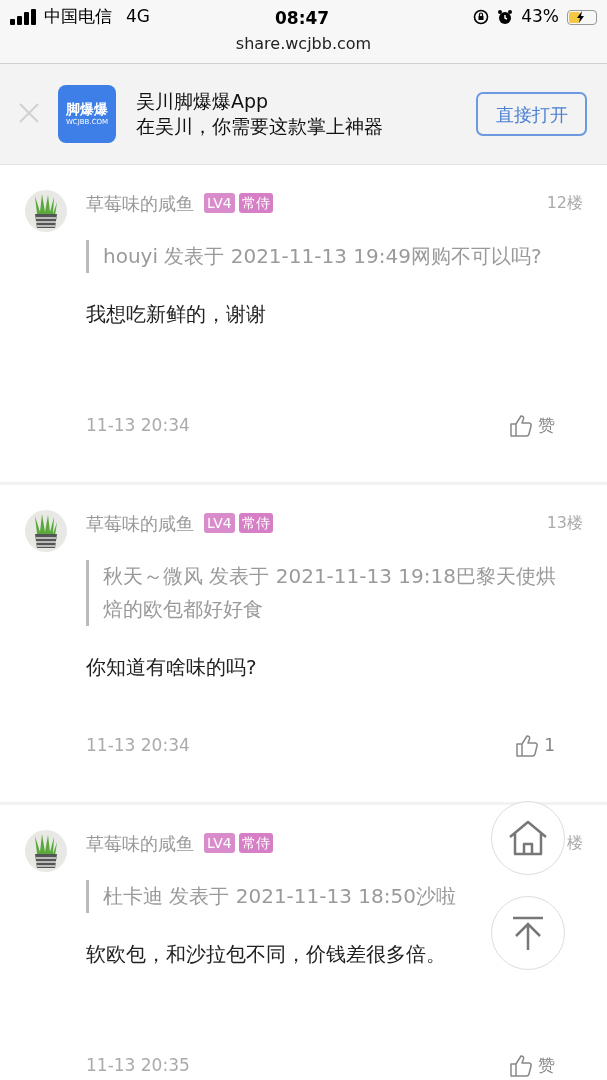 Image resolution: width=607 pixels, height=1080 pixels. Describe the element at coordinates (24, 17) in the screenshot. I see `signal-icon` at that location.